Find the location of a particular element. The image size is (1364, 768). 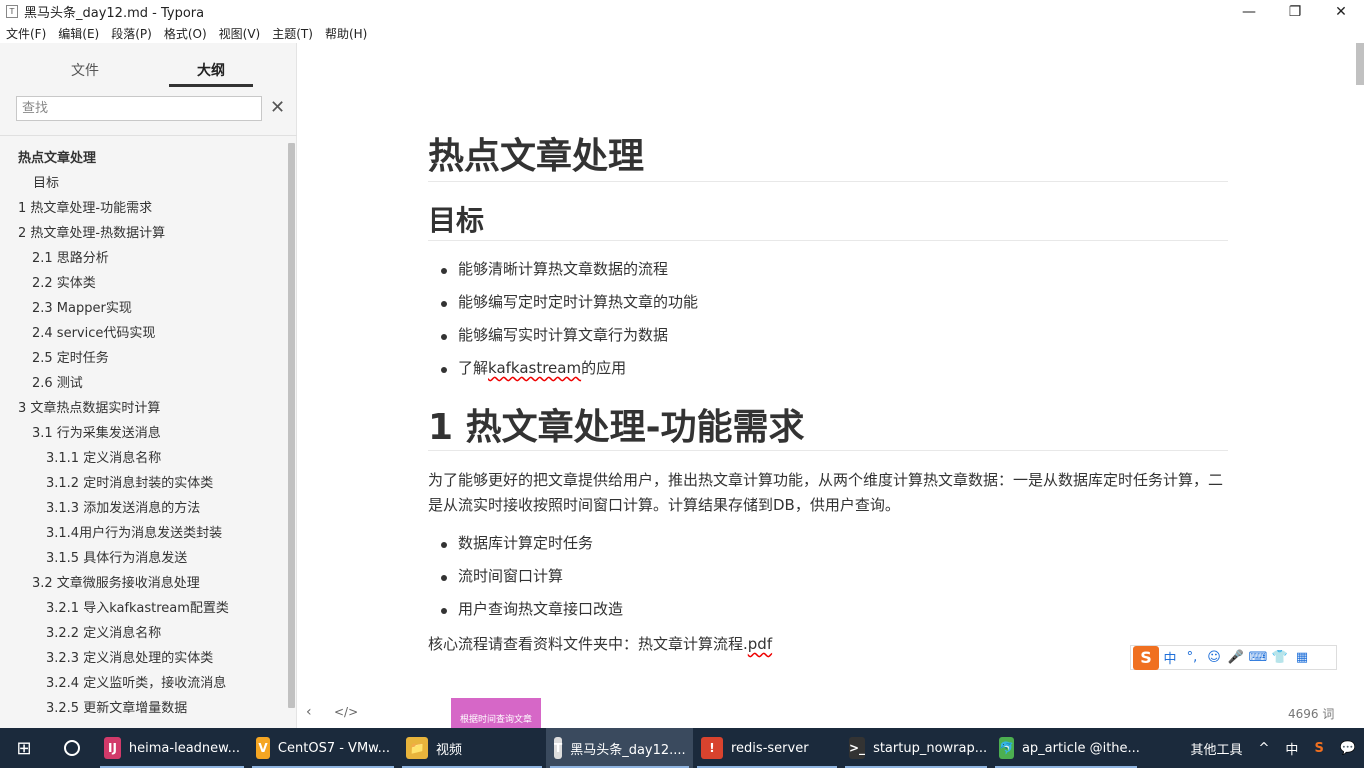

taskbar-app: 📁 视频 is located at coordinates (472, 748).